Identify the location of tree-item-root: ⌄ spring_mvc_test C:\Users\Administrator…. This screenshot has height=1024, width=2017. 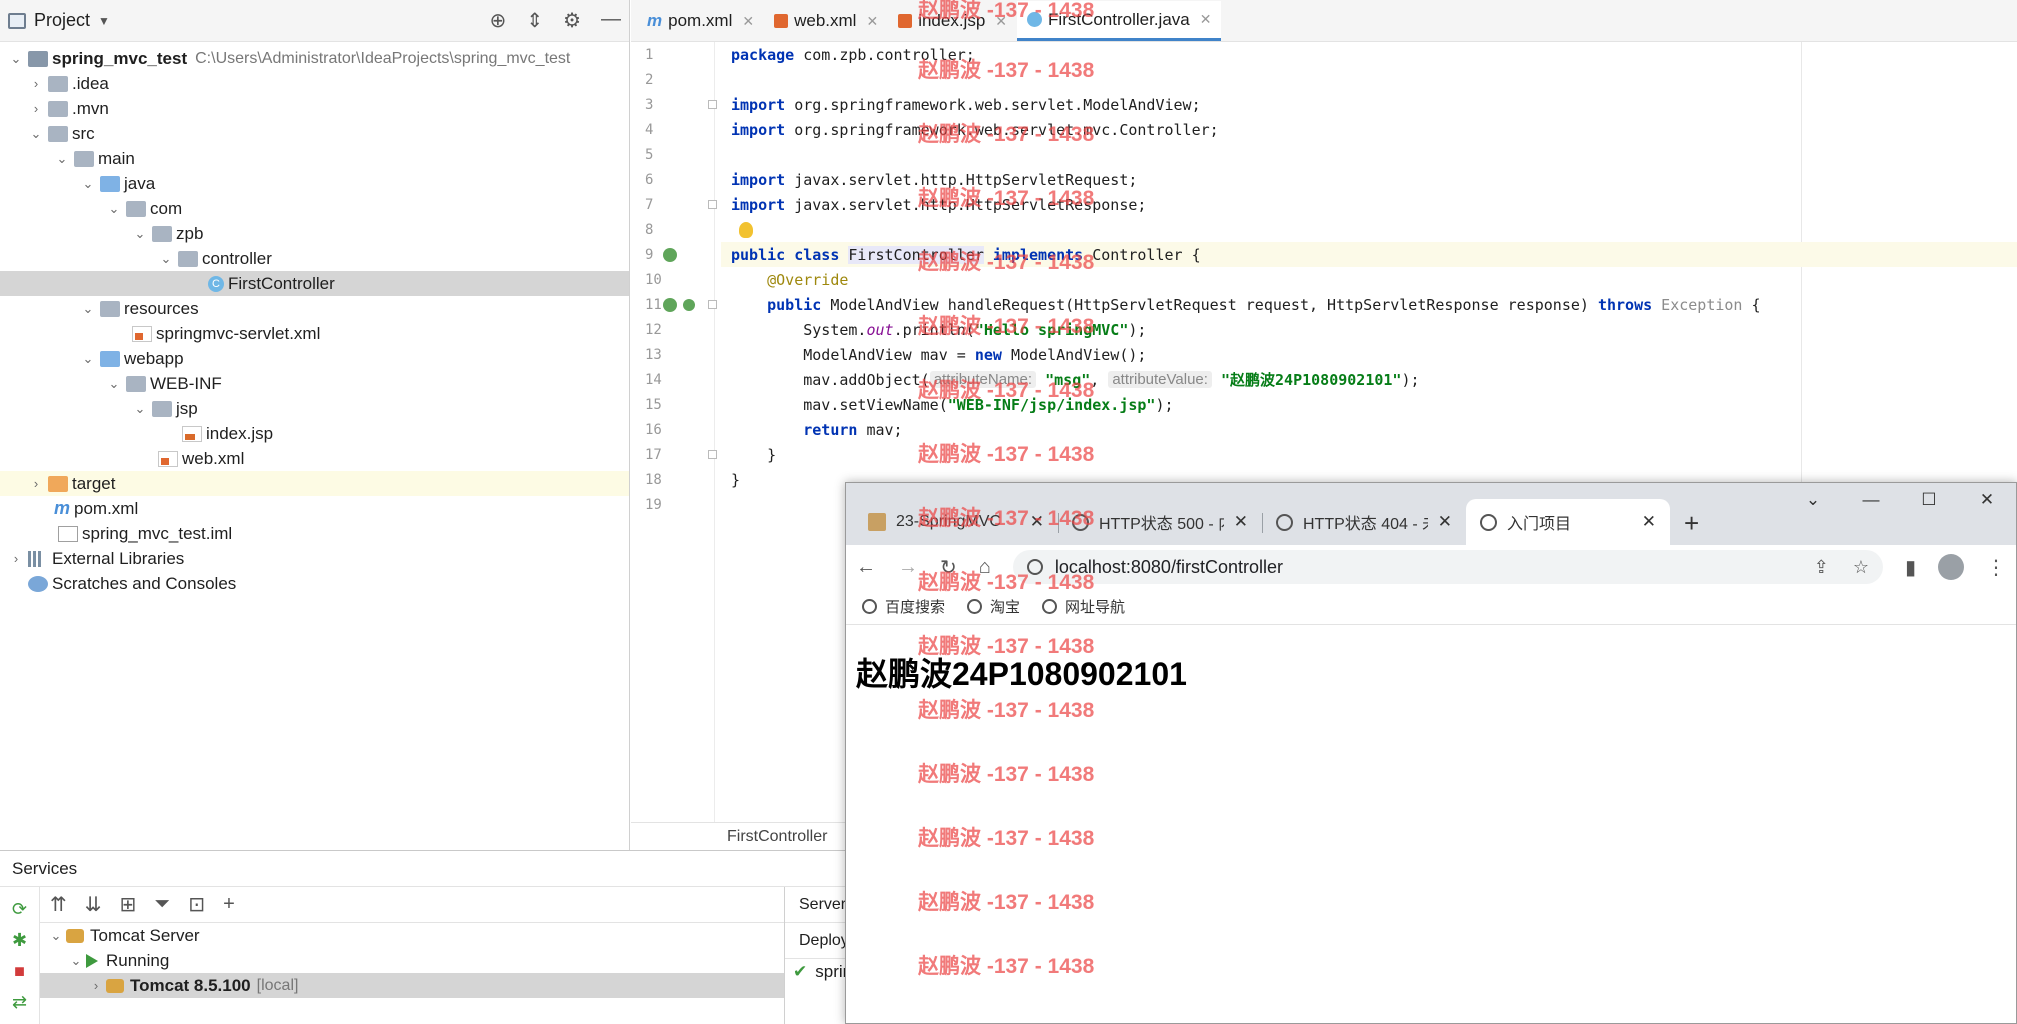
(314, 58).